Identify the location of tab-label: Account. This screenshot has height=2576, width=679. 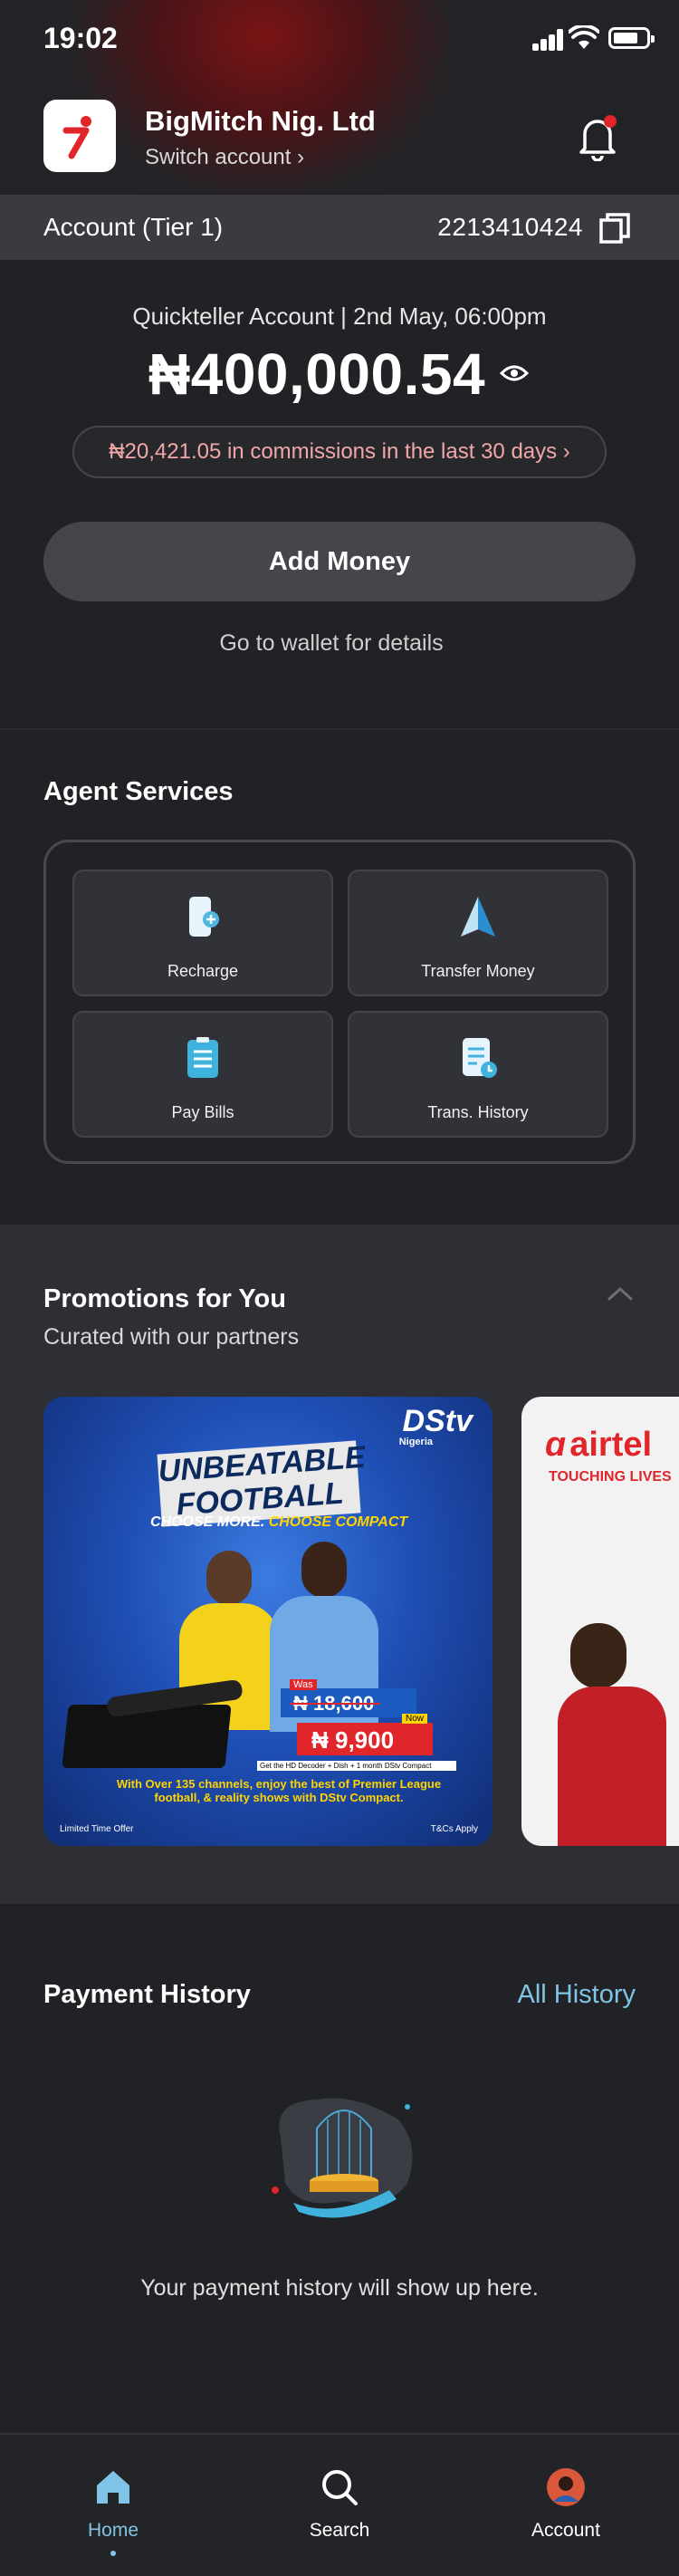
(565, 2530).